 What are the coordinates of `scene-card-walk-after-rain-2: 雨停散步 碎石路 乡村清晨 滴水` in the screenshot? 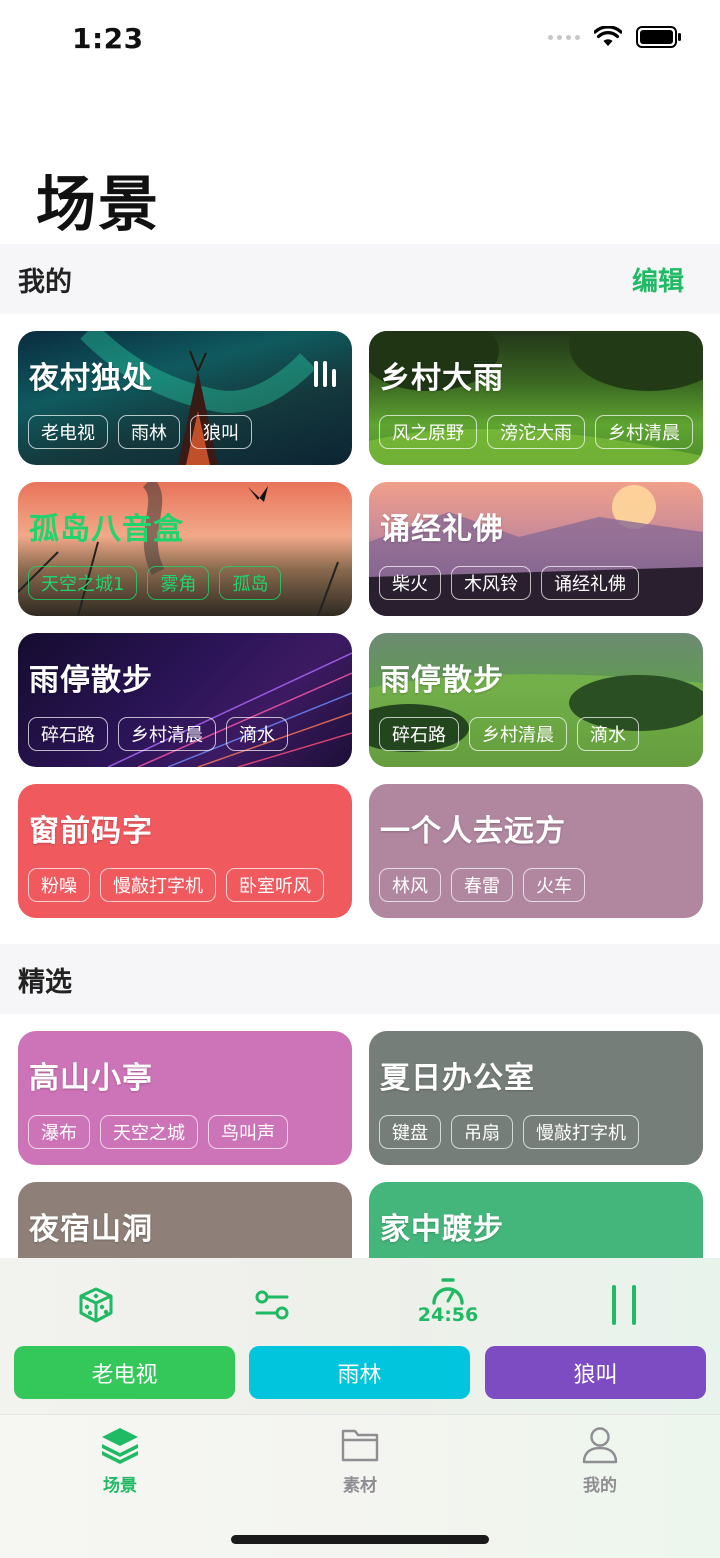 It's located at (536, 700).